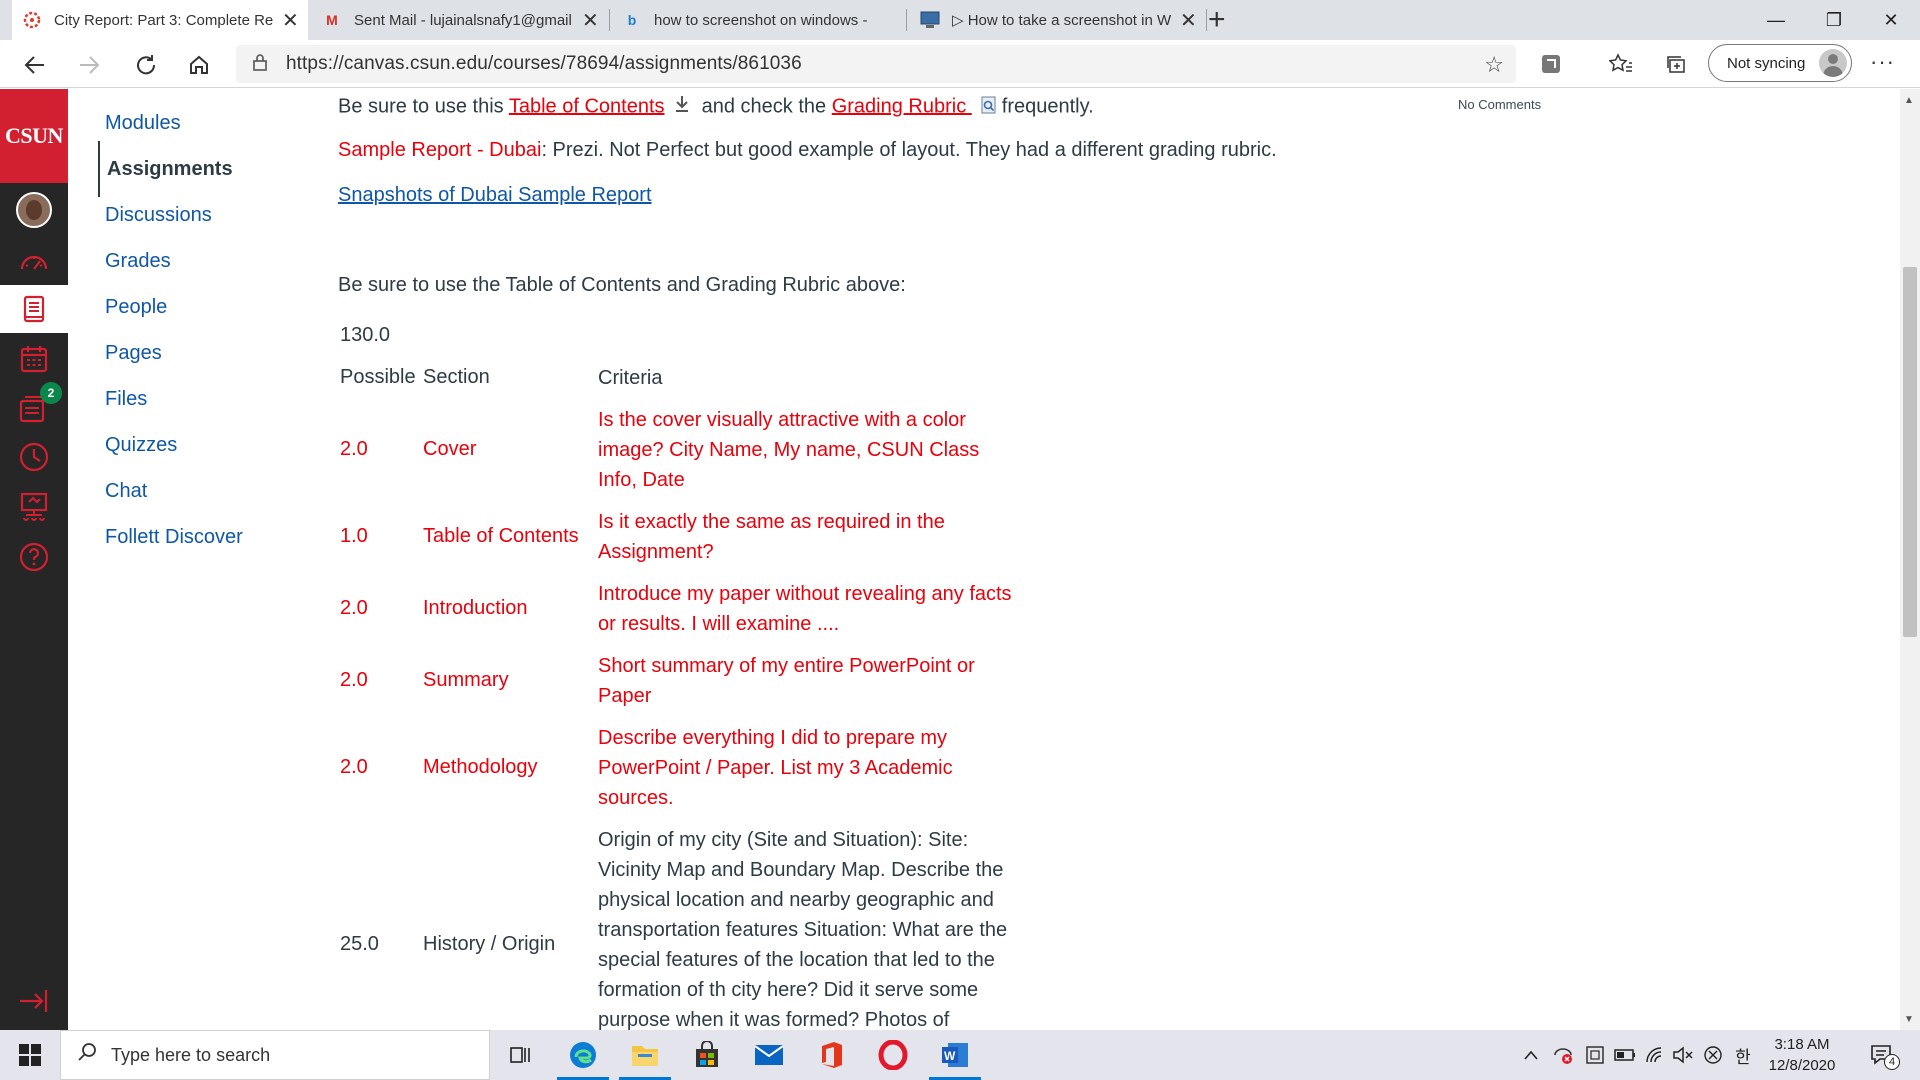 Image resolution: width=1920 pixels, height=1080 pixels. What do you see at coordinates (683, 107) in the screenshot?
I see `download-icon` at bounding box center [683, 107].